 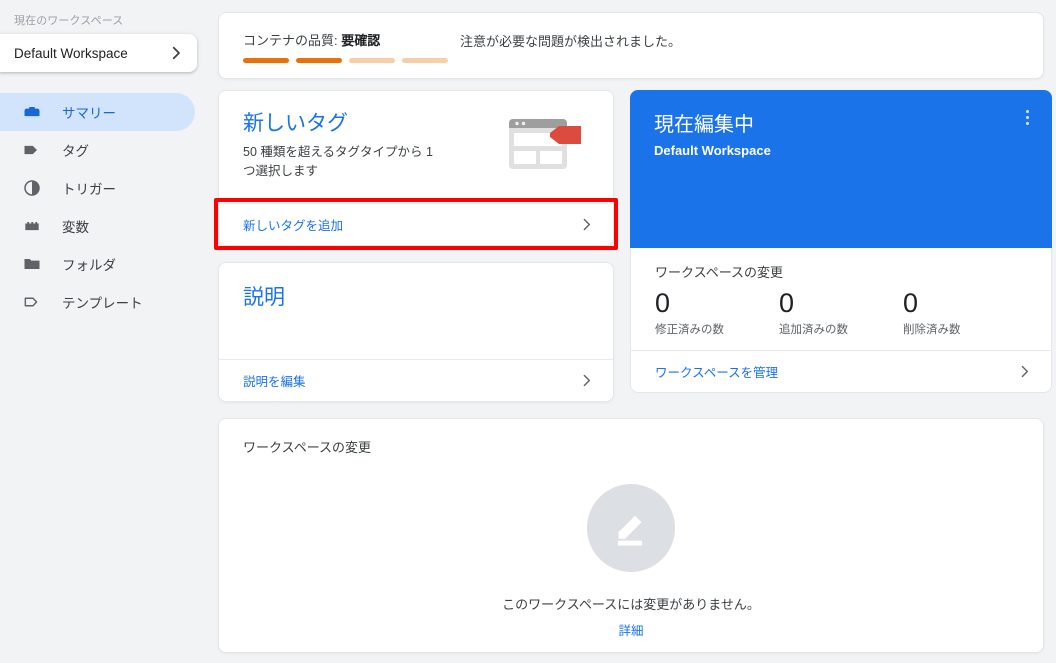 I want to click on current-workspace-text: 現在編集中 Default Workspace, so click(x=712, y=180).